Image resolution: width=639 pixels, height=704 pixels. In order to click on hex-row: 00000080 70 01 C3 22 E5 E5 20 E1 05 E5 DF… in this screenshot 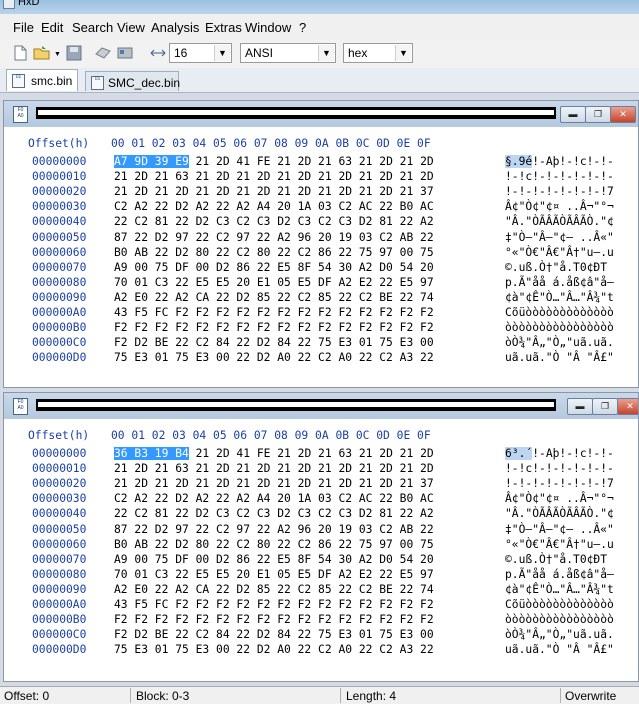, I will do `click(321, 282)`.